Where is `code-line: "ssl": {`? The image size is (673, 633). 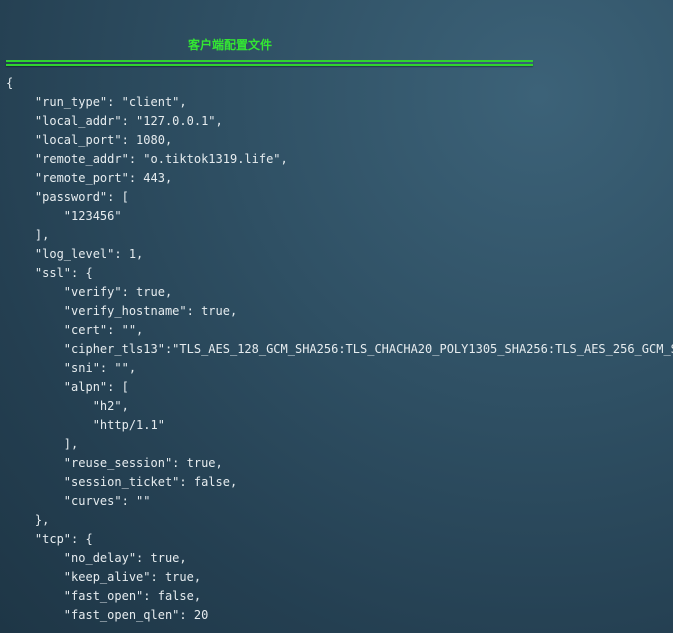 code-line: "ssl": { is located at coordinates (49, 273).